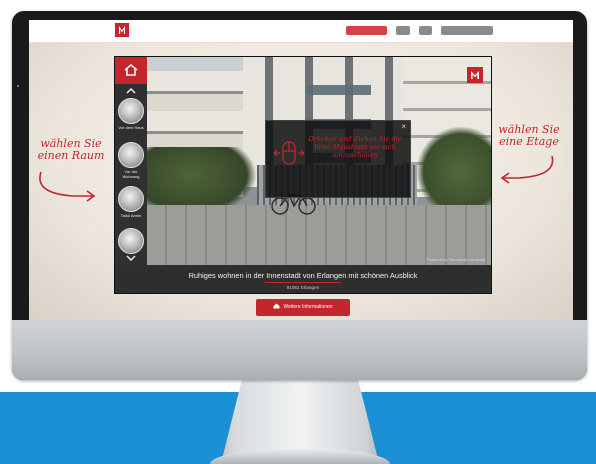  I want to click on hint-choose-room: wählen Sie einen Raum, so click(71, 149).